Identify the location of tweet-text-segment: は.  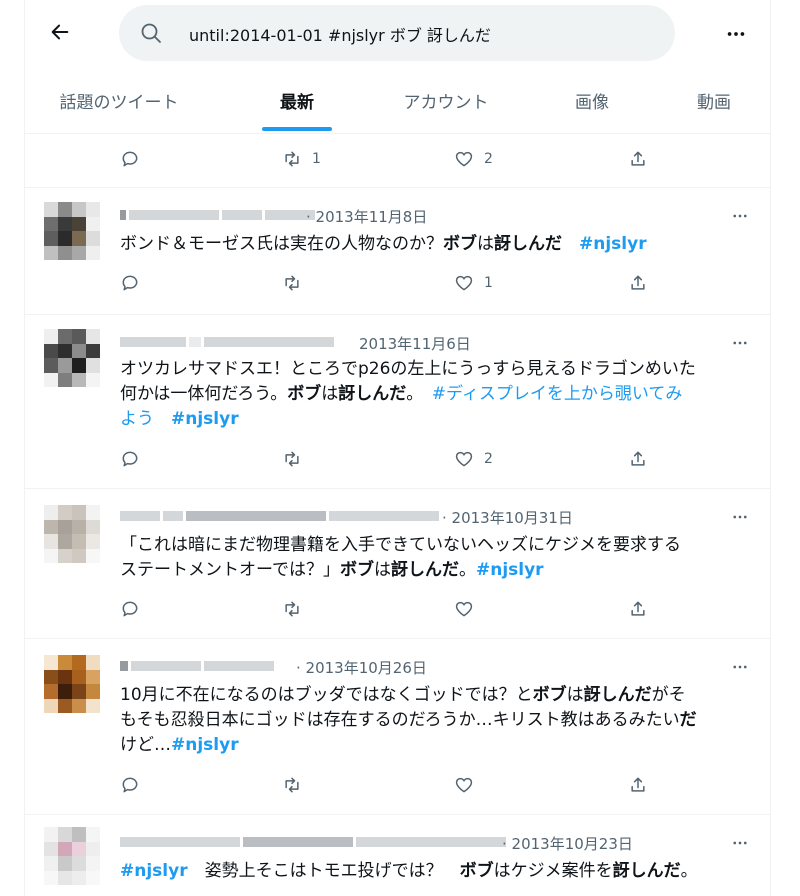
(485, 244).